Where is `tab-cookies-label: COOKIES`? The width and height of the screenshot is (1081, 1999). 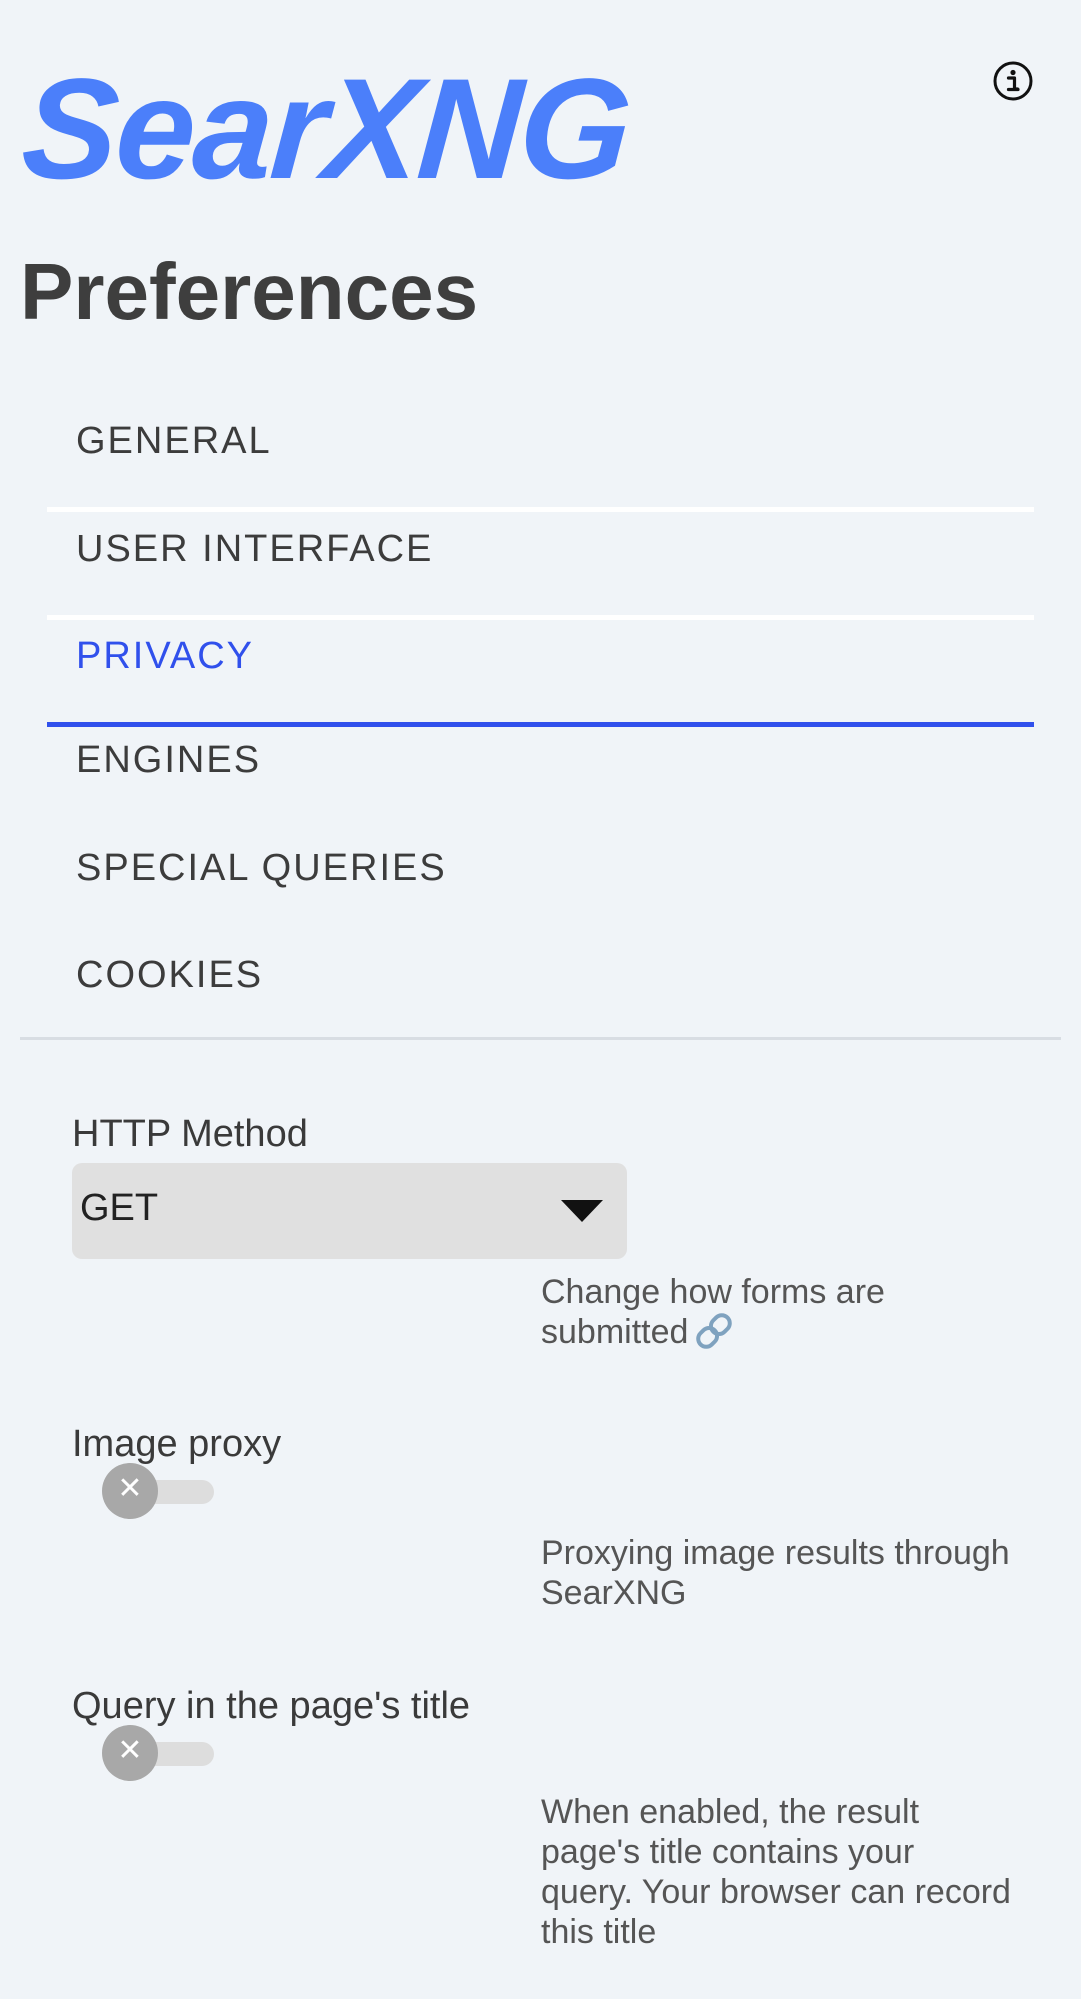
tab-cookies-label: COOKIES is located at coordinates (170, 975).